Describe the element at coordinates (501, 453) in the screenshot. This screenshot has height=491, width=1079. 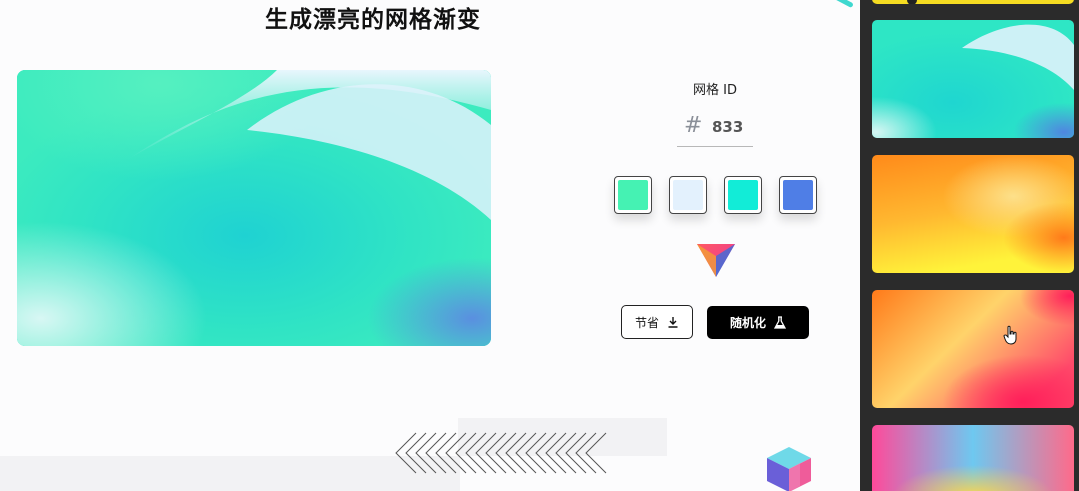
I see `chevron-pattern-icon` at that location.